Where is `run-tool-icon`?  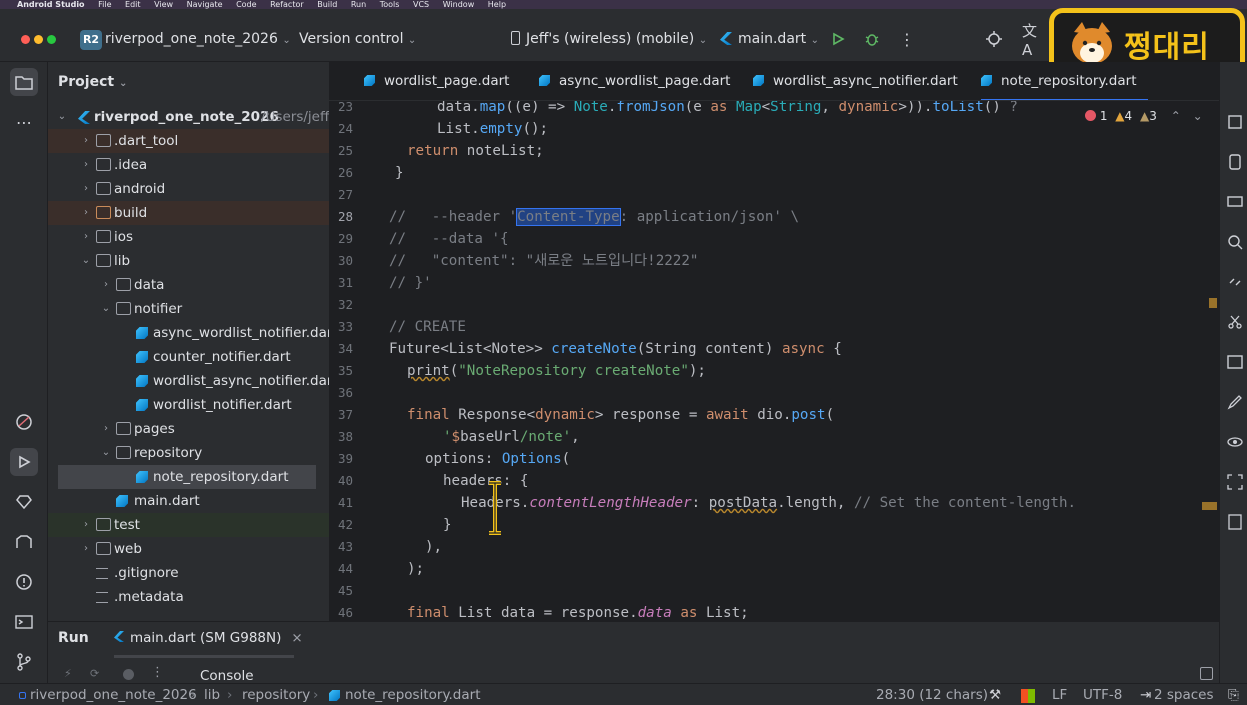
run-tool-icon is located at coordinates (24, 462).